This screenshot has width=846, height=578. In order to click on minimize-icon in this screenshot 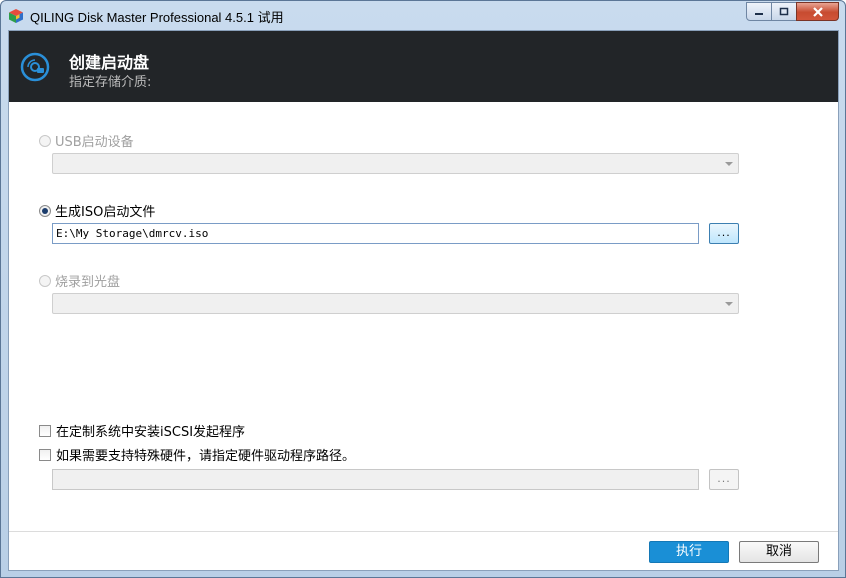, I will do `click(759, 13)`.